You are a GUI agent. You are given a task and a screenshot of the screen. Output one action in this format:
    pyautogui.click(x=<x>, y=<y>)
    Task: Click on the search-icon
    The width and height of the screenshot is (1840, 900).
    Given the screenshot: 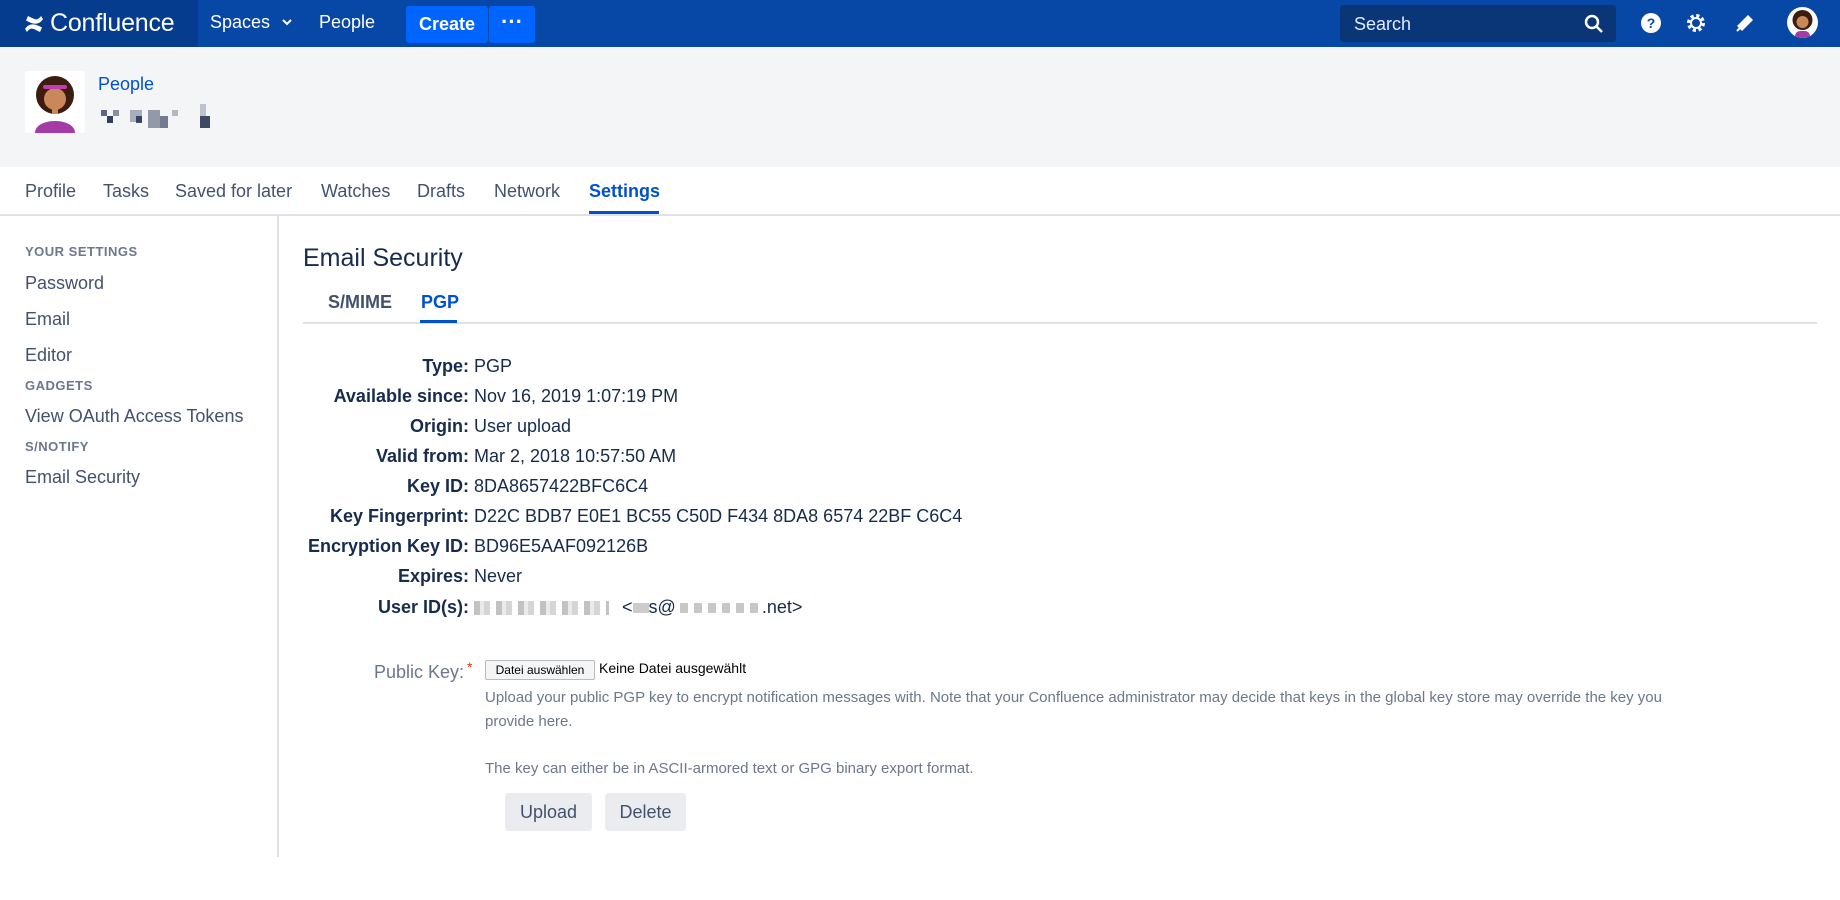 What is the action you would take?
    pyautogui.click(x=1594, y=24)
    